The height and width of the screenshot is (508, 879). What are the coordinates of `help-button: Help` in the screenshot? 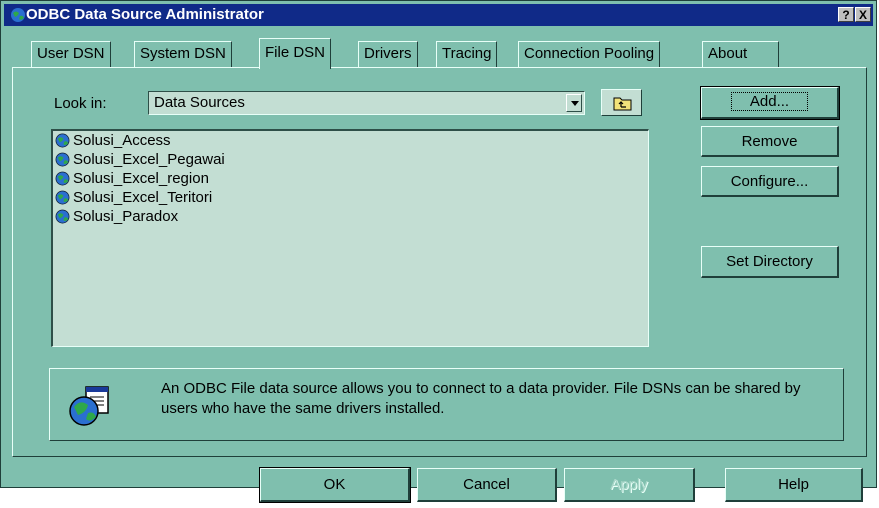 It's located at (794, 485).